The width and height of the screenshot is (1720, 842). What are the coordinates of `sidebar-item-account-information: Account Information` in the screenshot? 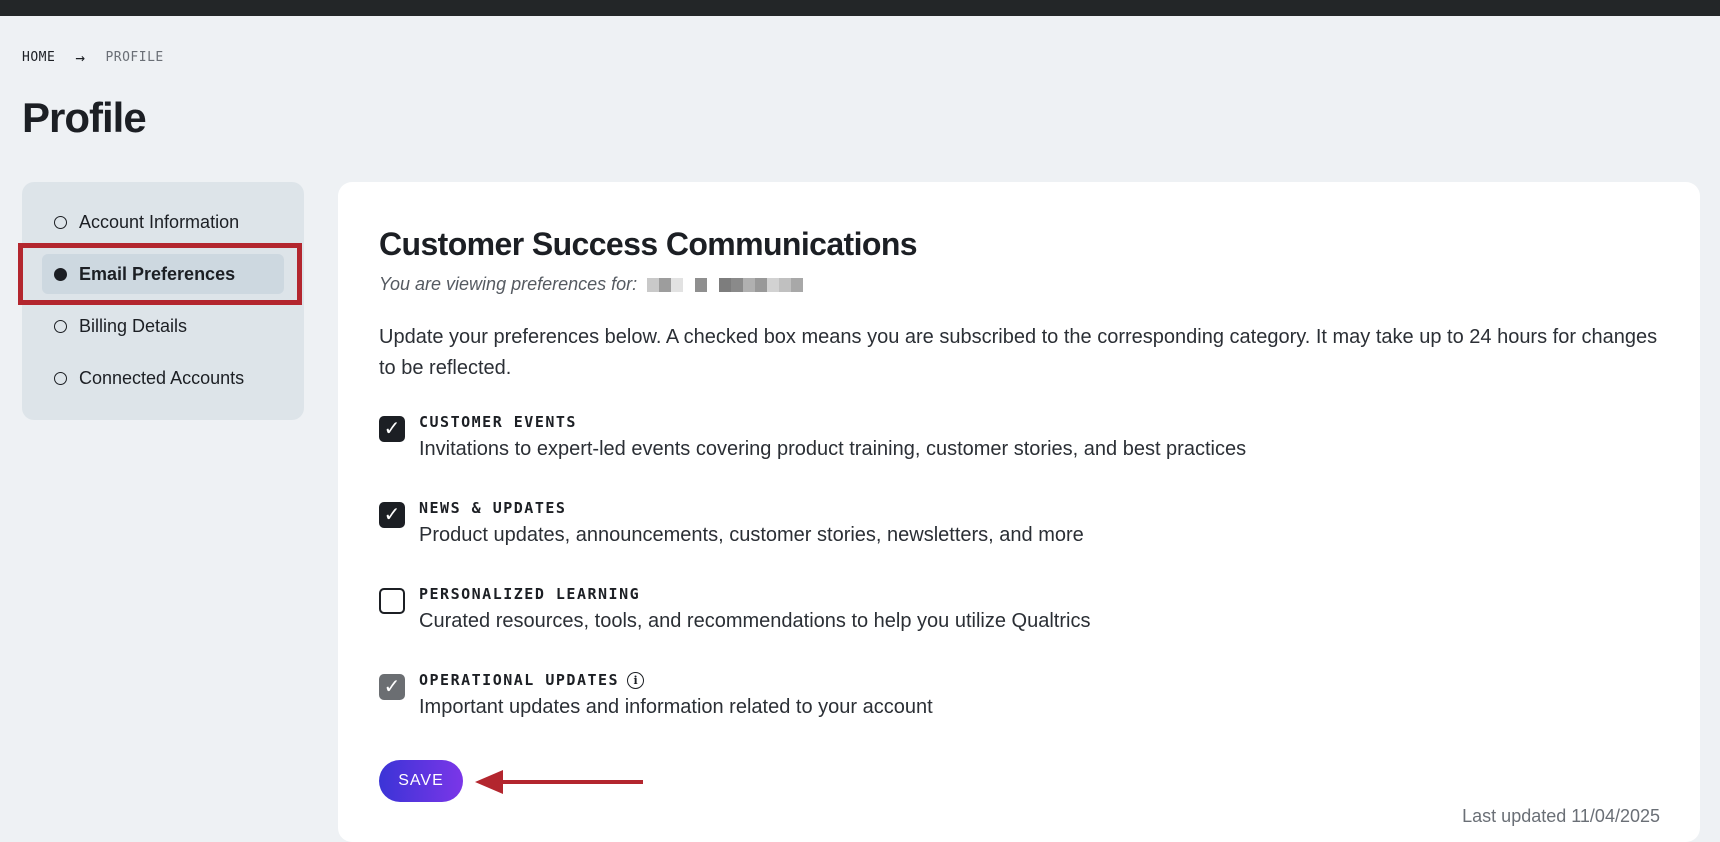 It's located at (163, 222).